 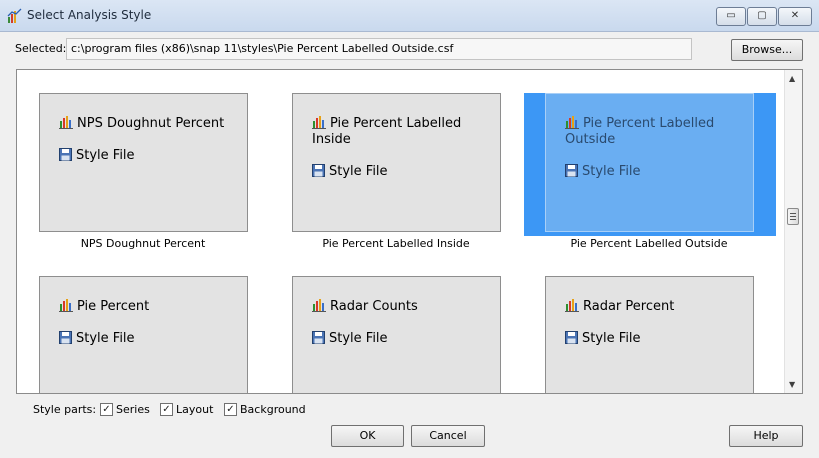 I want to click on style-card-radar-counts: Radar Counts Style File, so click(x=396, y=334).